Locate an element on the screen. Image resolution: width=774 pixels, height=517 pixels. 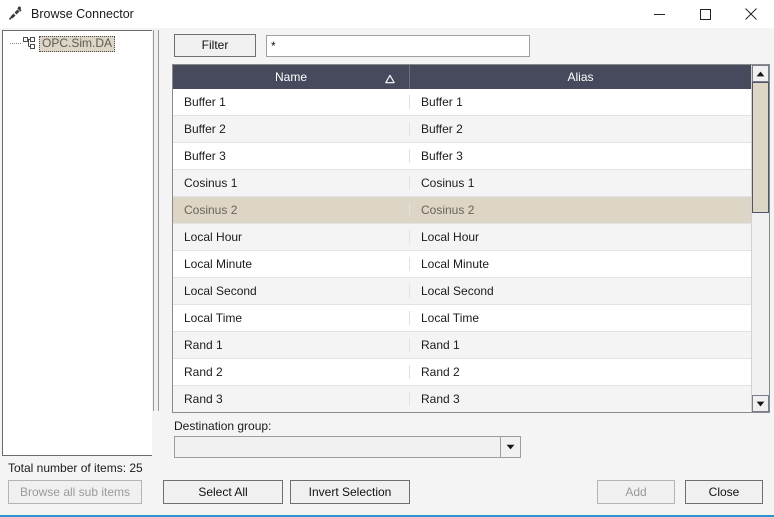
cell-alias: Cosinus 2 is located at coordinates (448, 210).